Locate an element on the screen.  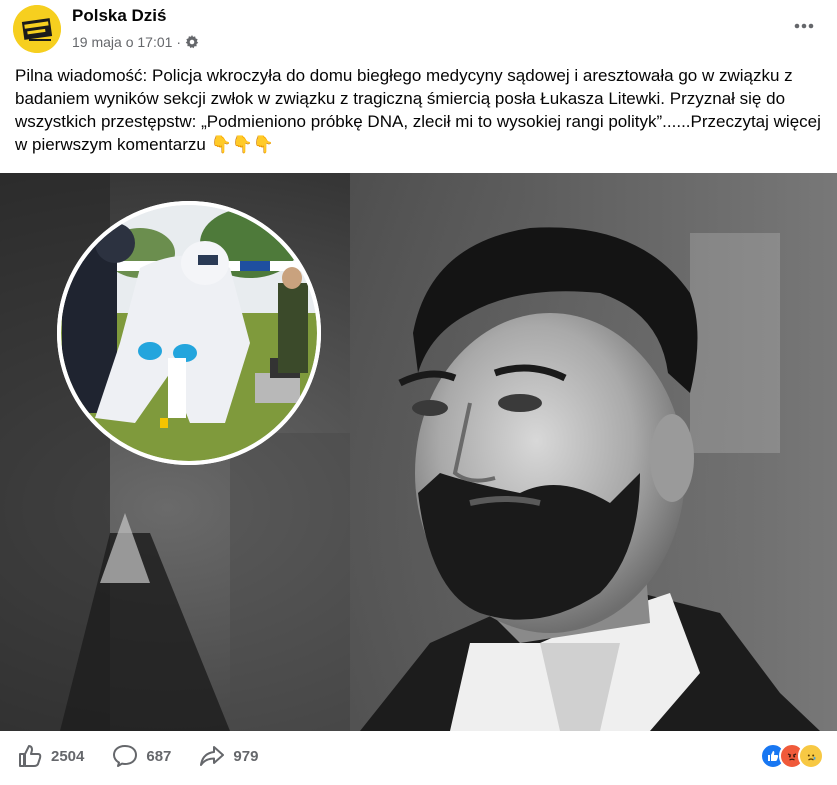
page-logo-icon is located at coordinates (37, 29).